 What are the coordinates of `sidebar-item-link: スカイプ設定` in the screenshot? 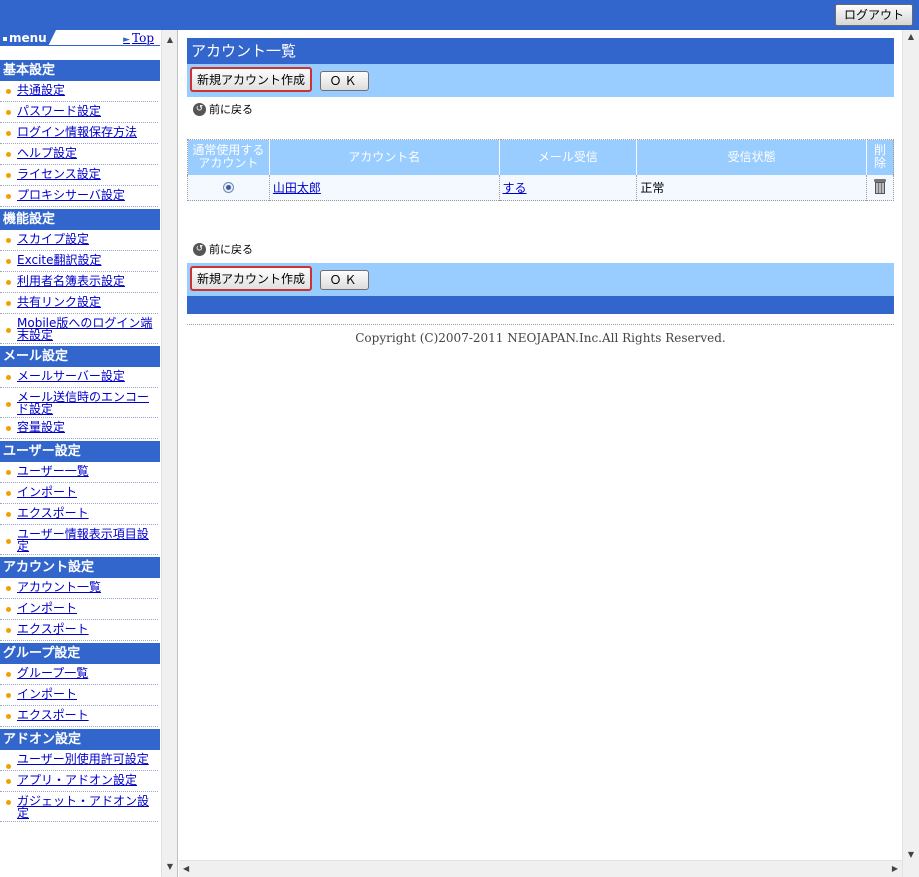 It's located at (87, 239).